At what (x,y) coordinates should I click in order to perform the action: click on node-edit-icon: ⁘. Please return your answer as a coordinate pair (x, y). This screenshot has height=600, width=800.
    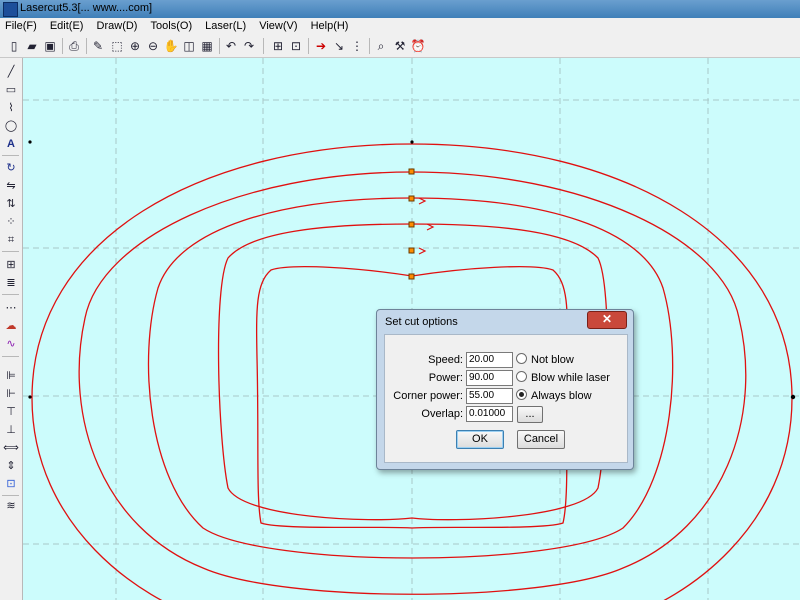
    Looking at the image, I should click on (11, 222).